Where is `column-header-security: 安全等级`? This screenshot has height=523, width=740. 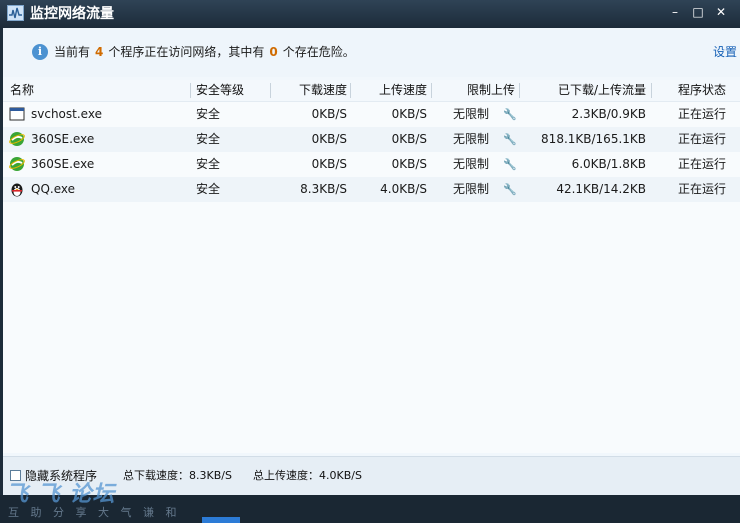
column-header-security: 安全等级 is located at coordinates (220, 90).